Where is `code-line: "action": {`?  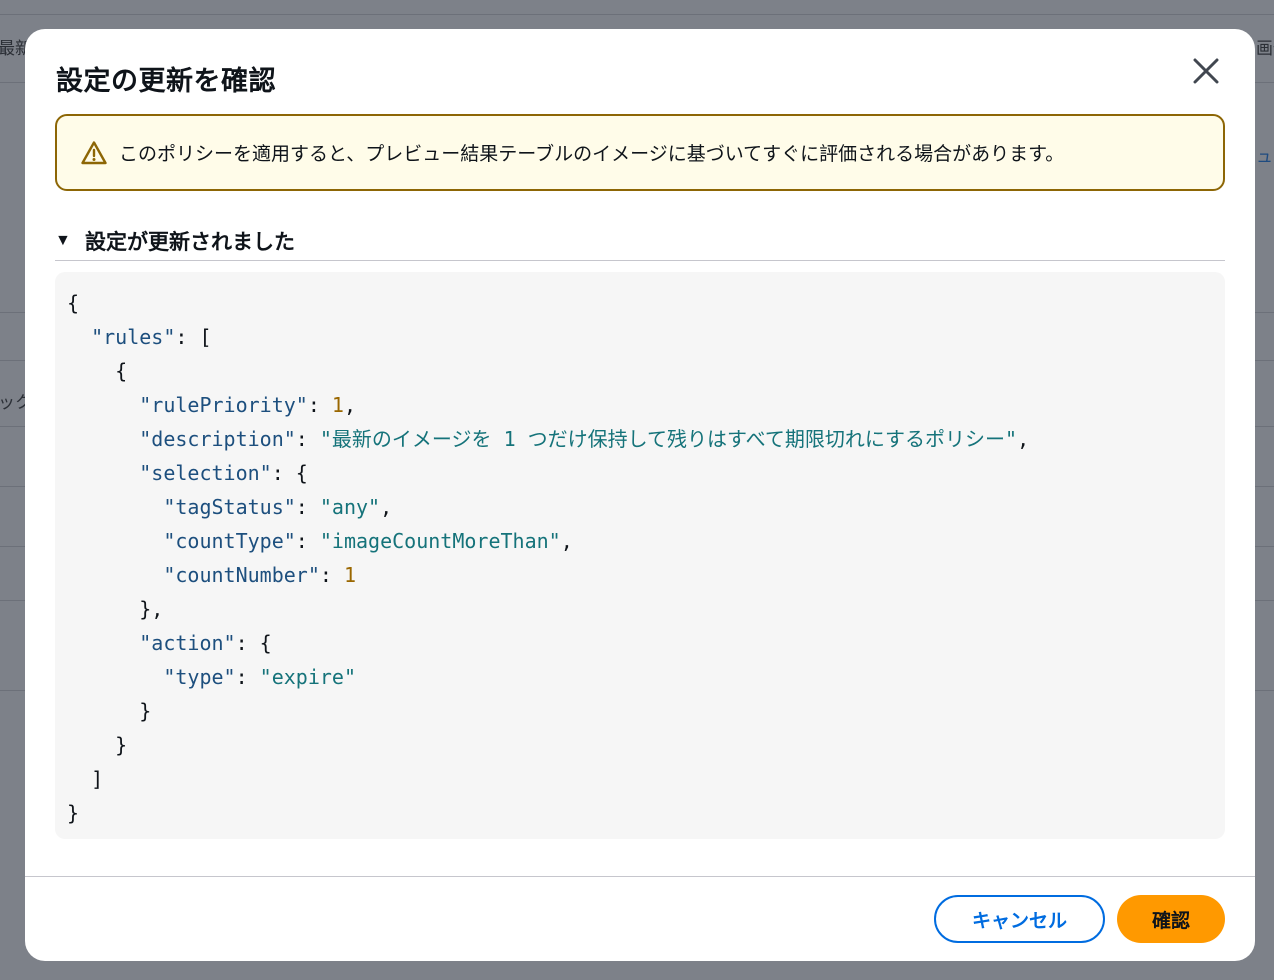
code-line: "action": { is located at coordinates (205, 643).